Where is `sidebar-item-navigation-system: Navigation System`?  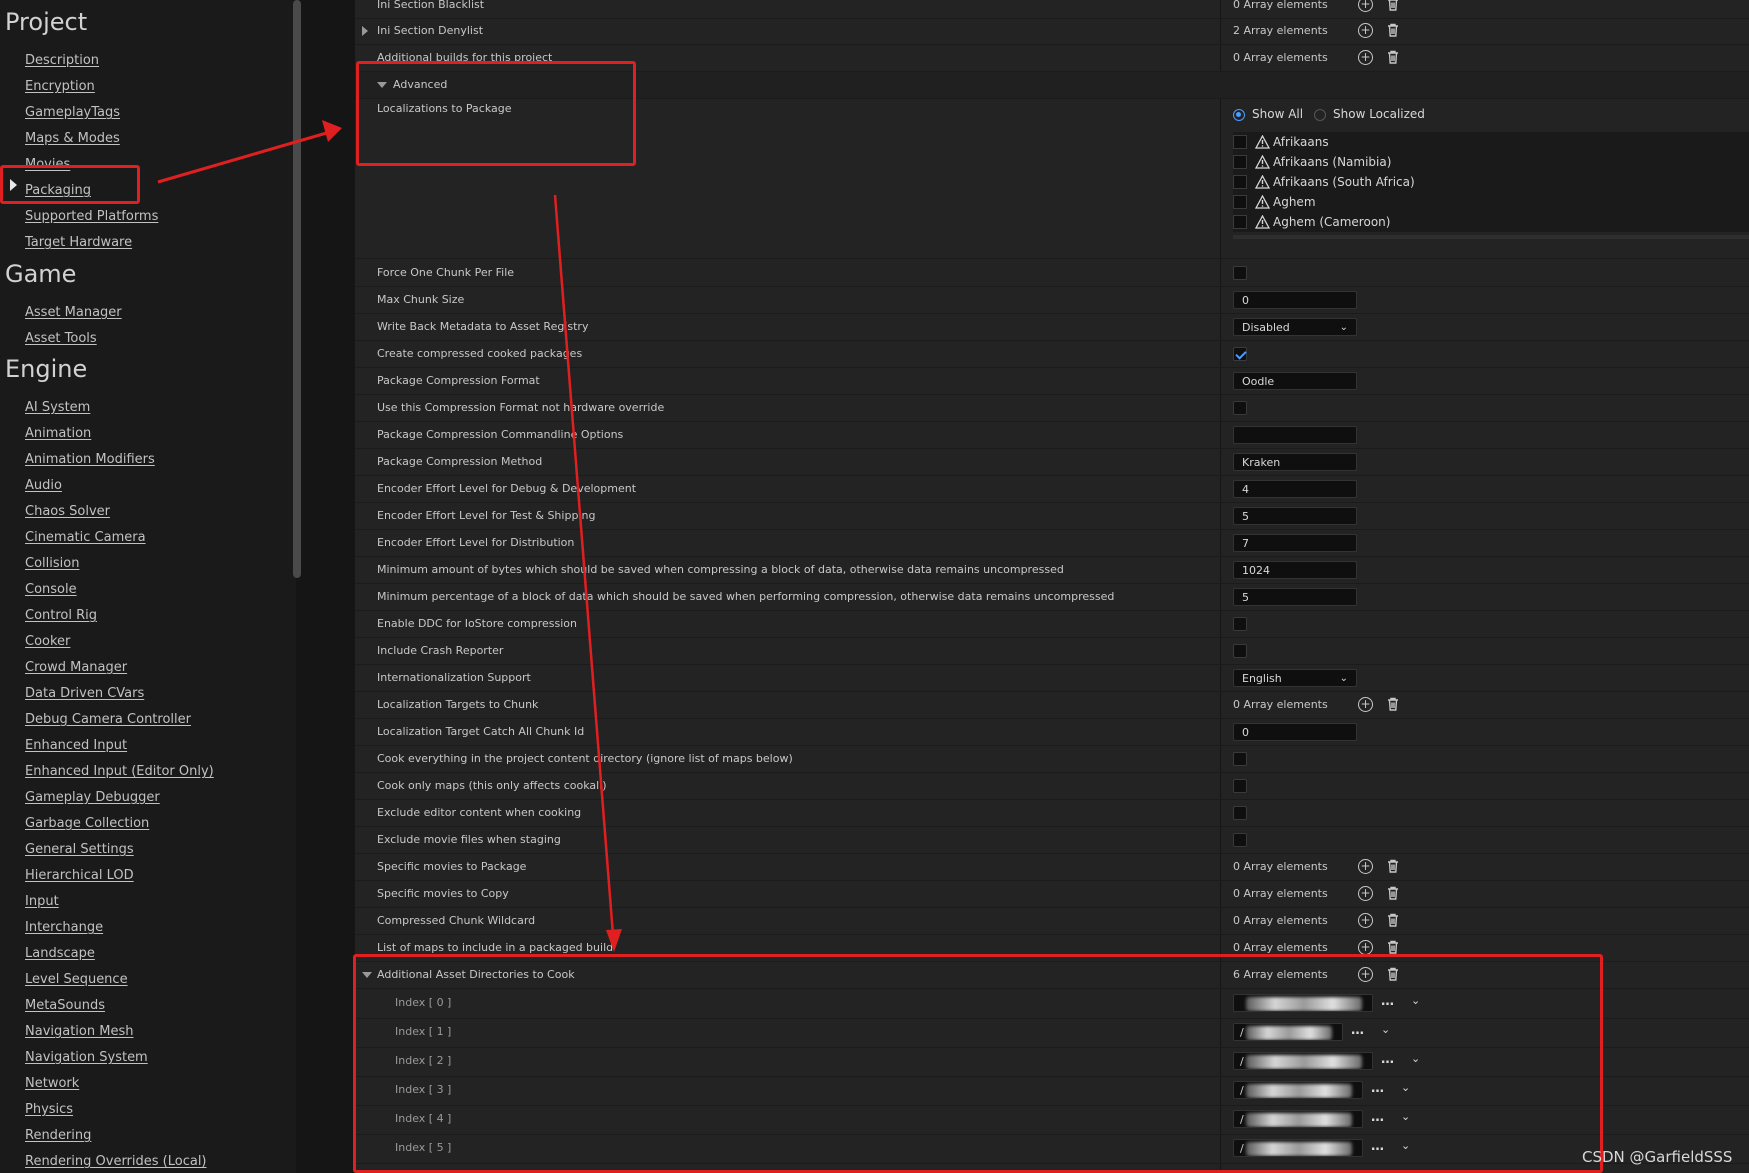
sidebar-item-navigation-system: Navigation System is located at coordinates (86, 1057).